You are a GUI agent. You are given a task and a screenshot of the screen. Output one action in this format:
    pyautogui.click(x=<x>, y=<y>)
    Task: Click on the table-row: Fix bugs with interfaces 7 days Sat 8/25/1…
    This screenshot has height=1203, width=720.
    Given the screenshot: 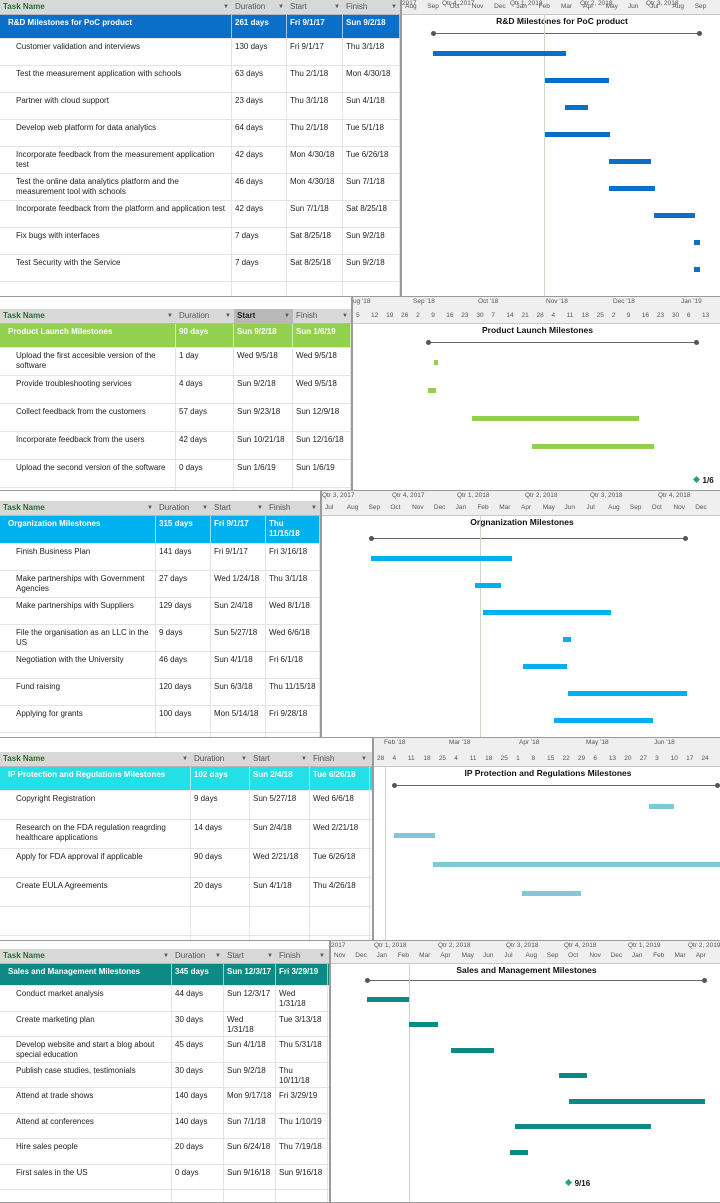 What is the action you would take?
    pyautogui.click(x=200, y=241)
    